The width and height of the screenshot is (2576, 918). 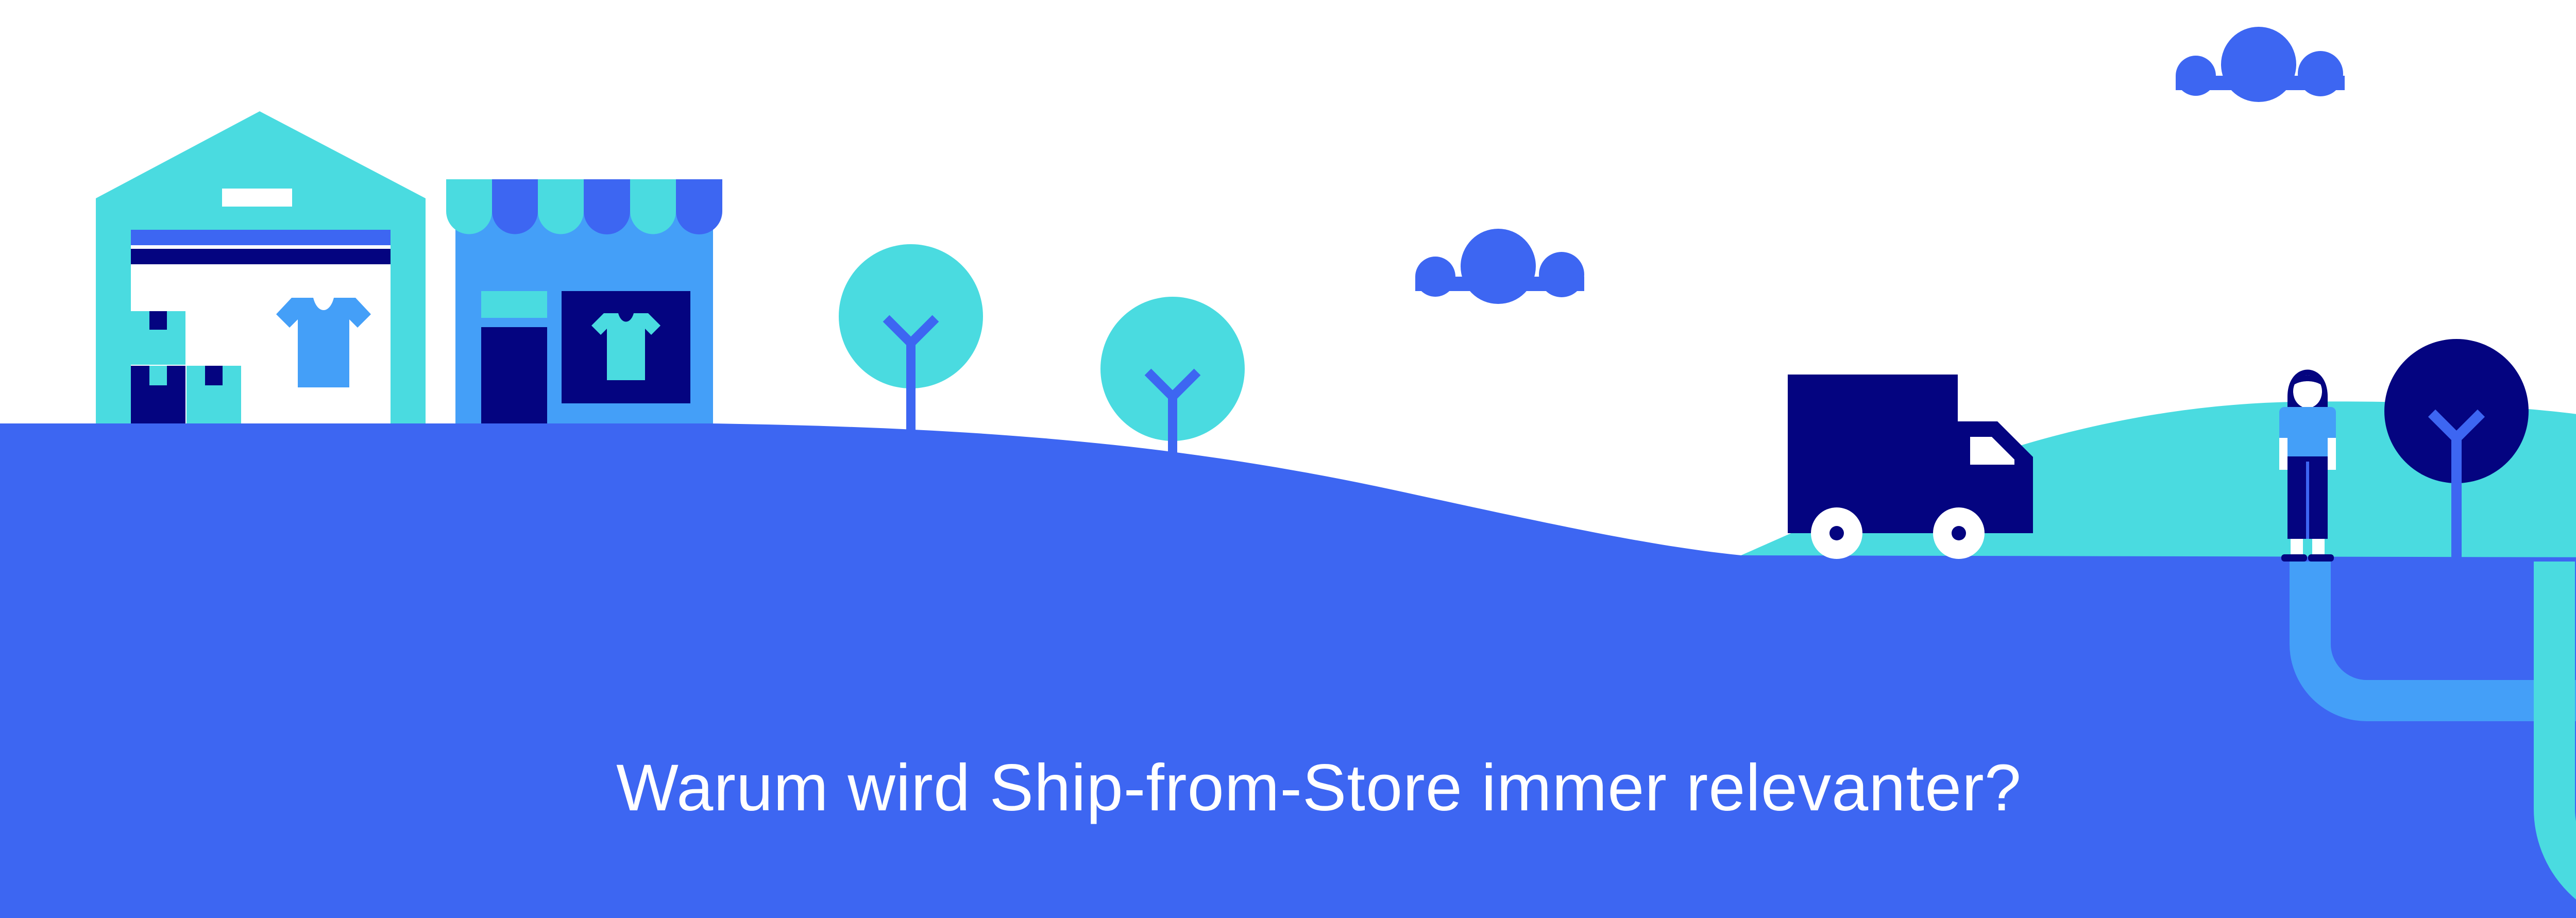 I want to click on delivery-truck-icon, so click(x=1910, y=467).